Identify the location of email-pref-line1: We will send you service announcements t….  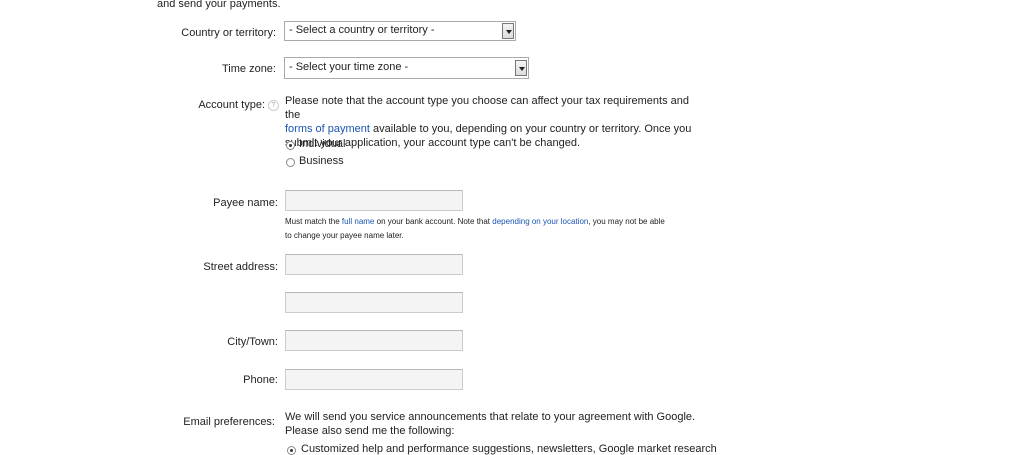
(490, 417).